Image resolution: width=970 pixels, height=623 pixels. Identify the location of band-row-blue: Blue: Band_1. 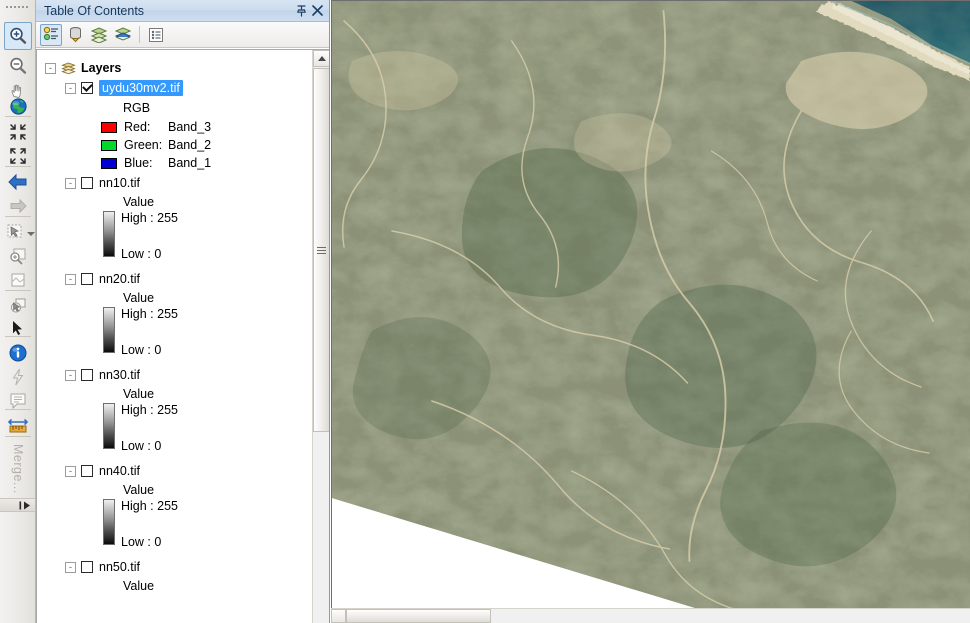
(178, 163).